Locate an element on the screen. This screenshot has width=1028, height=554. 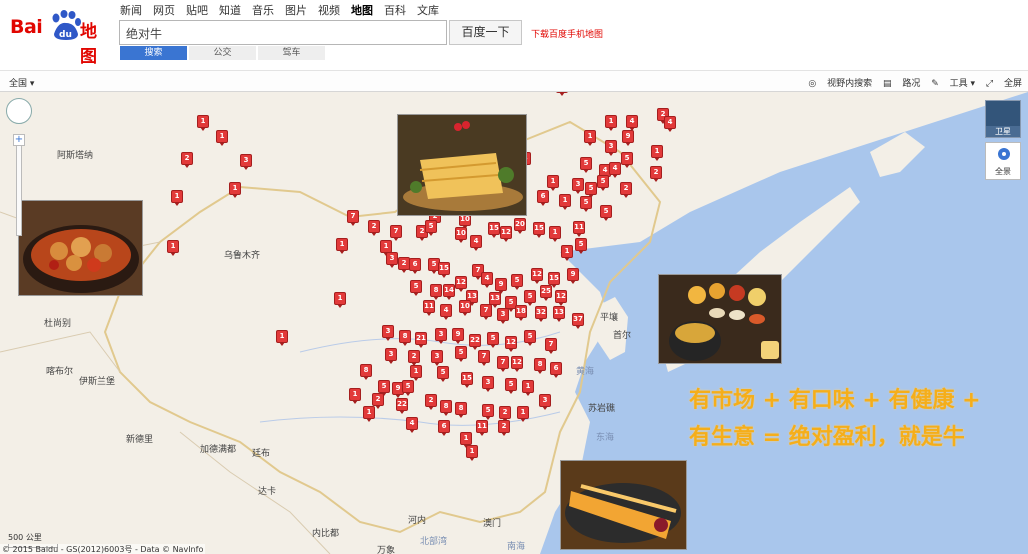
nav-item-music: 音乐 is located at coordinates (263, 10).